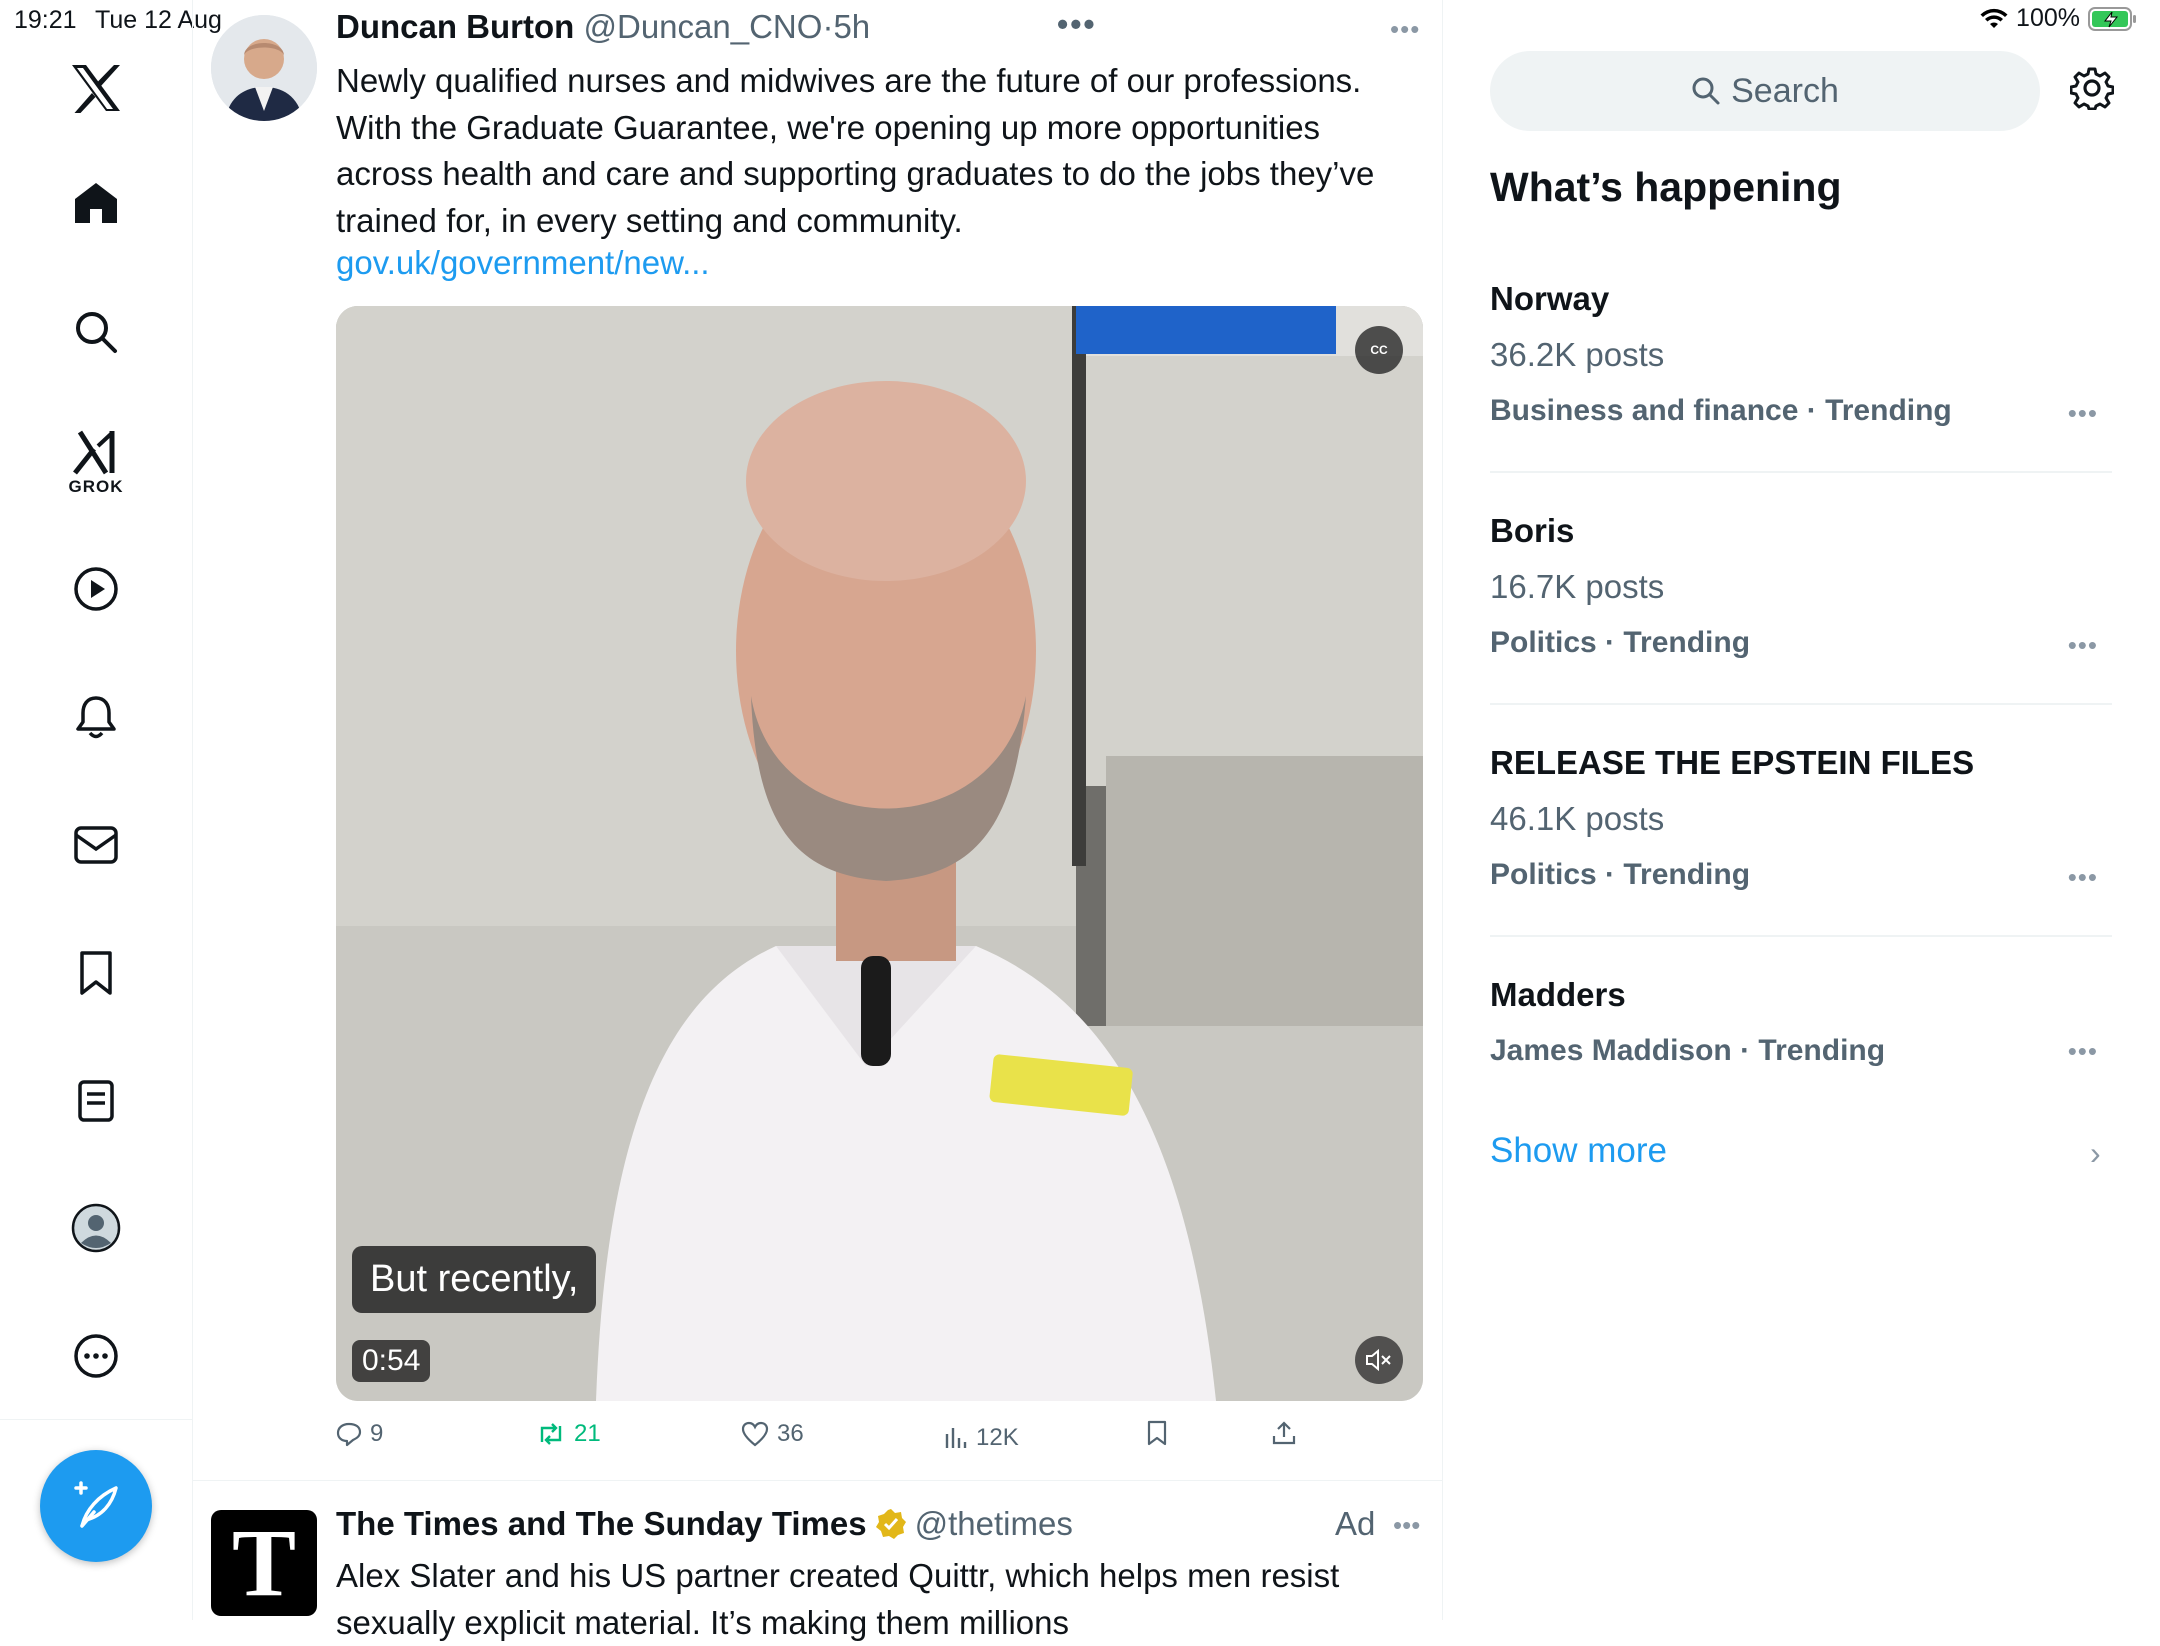  I want to click on ad-author-name: The Times and The Sunday Times, so click(601, 1524).